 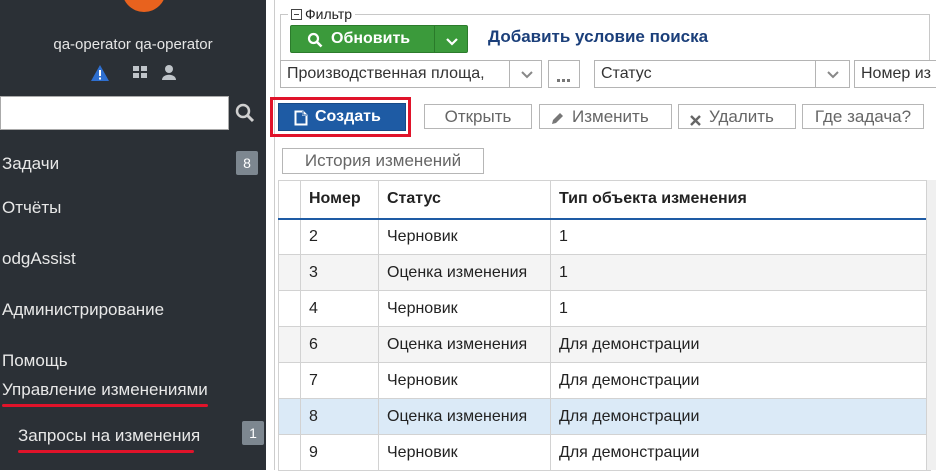 What do you see at coordinates (31, 163) in the screenshot?
I see `sidebar-item-label: Задачи` at bounding box center [31, 163].